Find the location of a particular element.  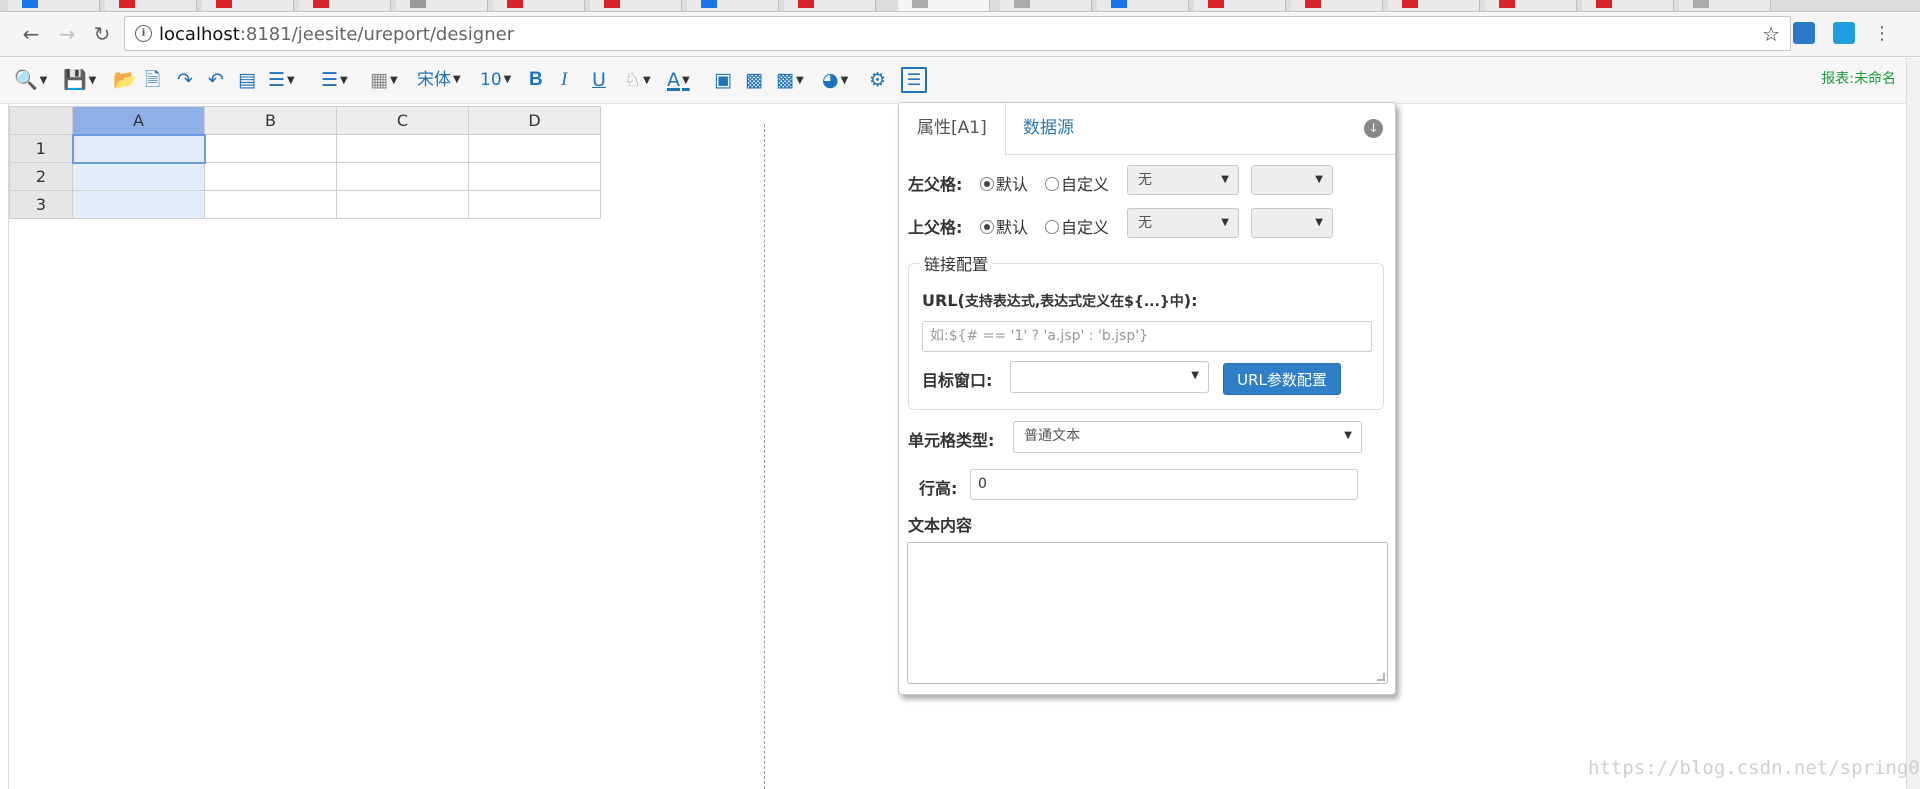

target-window-select: ▼ is located at coordinates (1109, 377).